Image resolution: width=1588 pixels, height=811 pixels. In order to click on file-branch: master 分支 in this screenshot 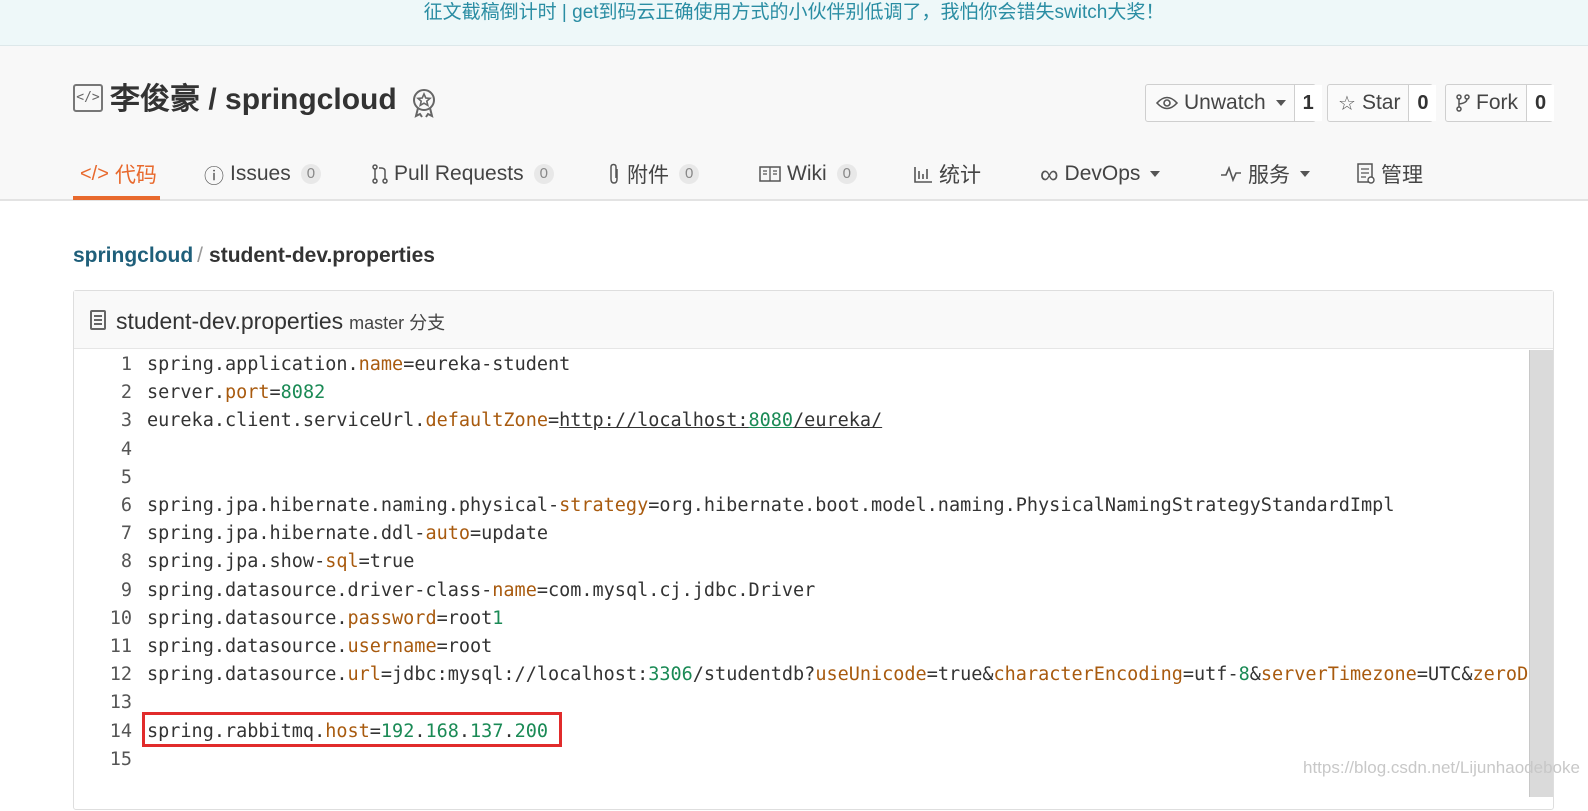, I will do `click(397, 323)`.